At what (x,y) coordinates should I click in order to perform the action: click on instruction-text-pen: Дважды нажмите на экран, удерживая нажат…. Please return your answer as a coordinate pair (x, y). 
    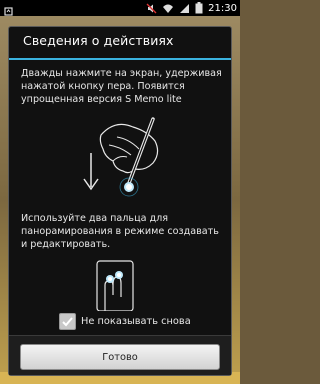
    Looking at the image, I should click on (121, 86).